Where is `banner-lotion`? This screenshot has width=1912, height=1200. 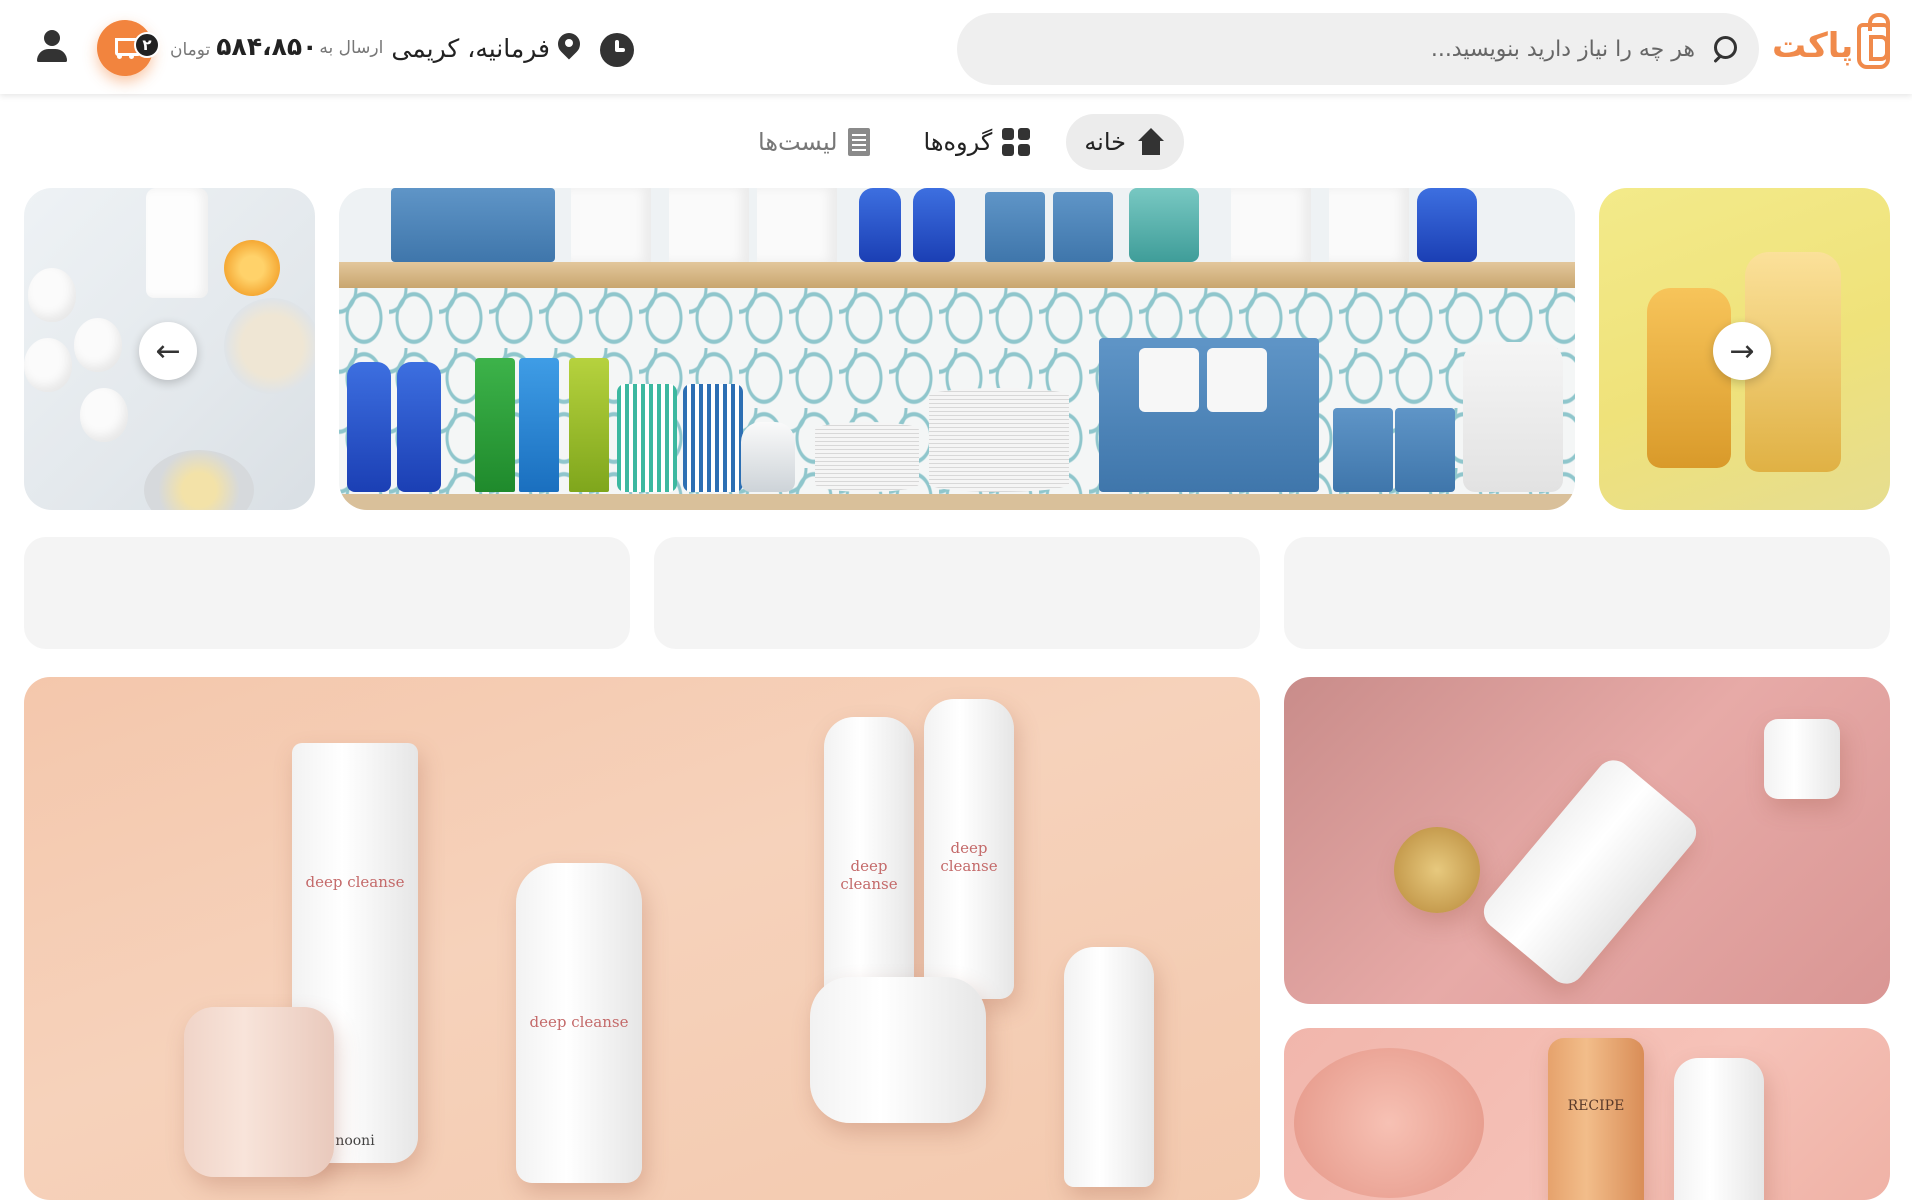
banner-lotion is located at coordinates (1587, 840).